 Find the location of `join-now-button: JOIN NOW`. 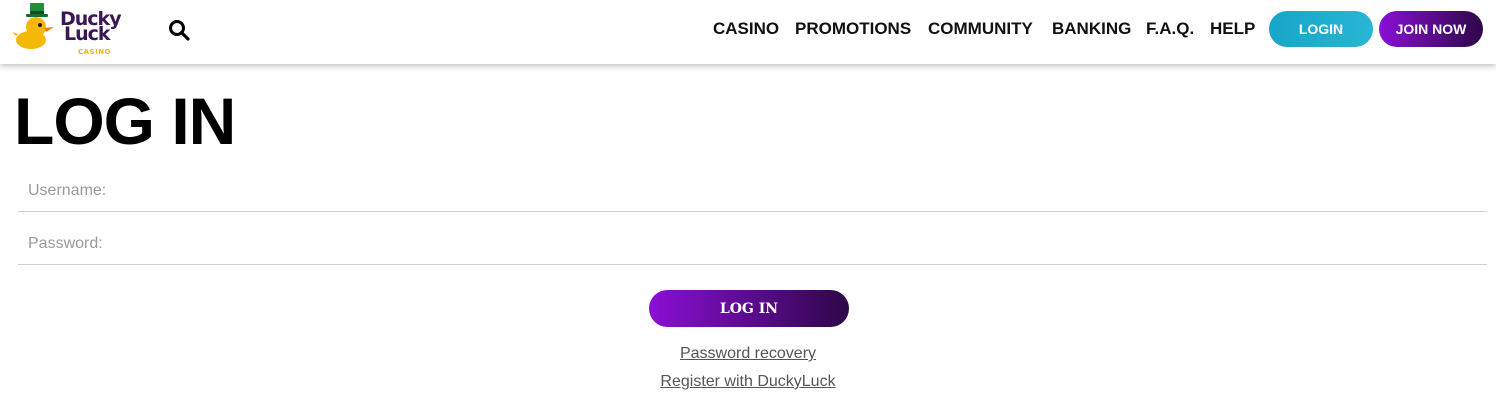

join-now-button: JOIN NOW is located at coordinates (1431, 29).